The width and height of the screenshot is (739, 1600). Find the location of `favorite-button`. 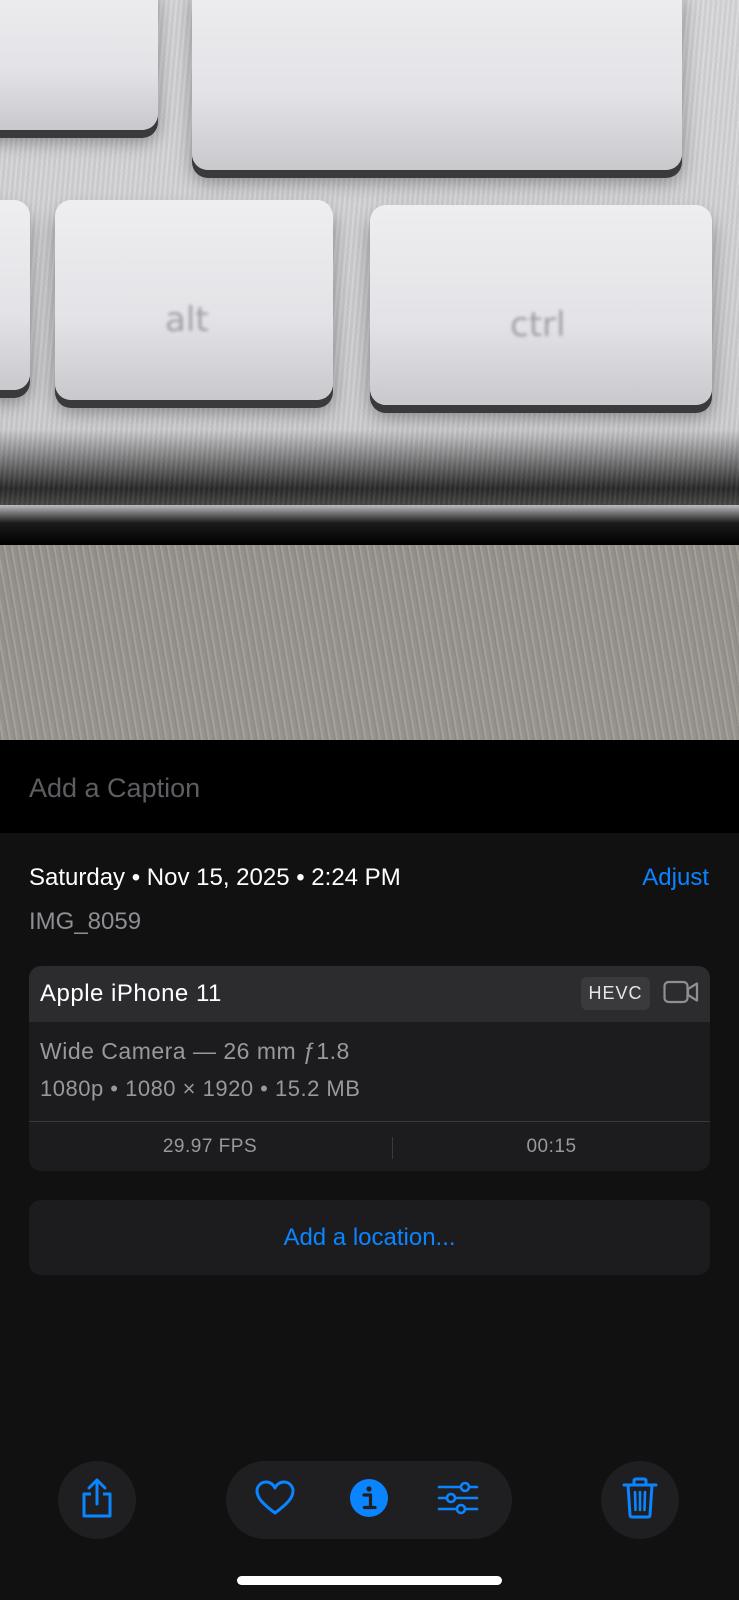

favorite-button is located at coordinates (275, 1500).